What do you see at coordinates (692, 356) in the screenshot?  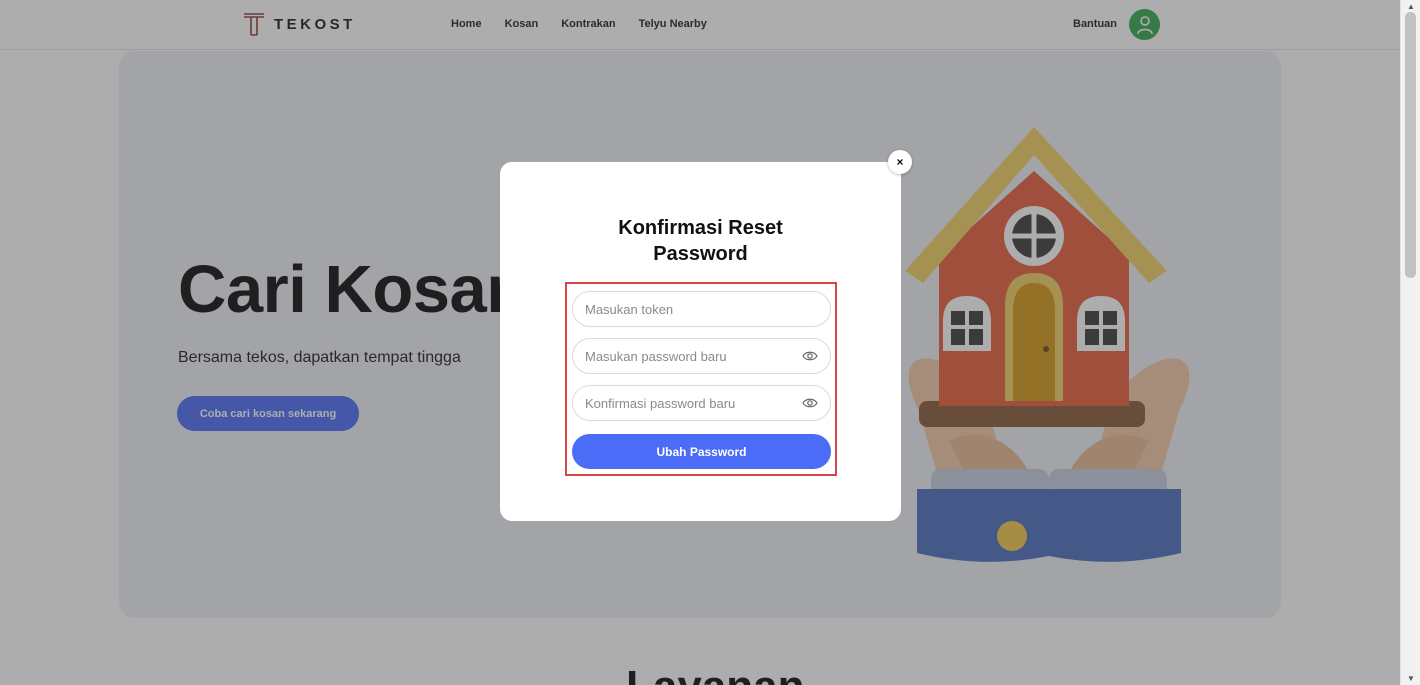 I see `new-password-input` at bounding box center [692, 356].